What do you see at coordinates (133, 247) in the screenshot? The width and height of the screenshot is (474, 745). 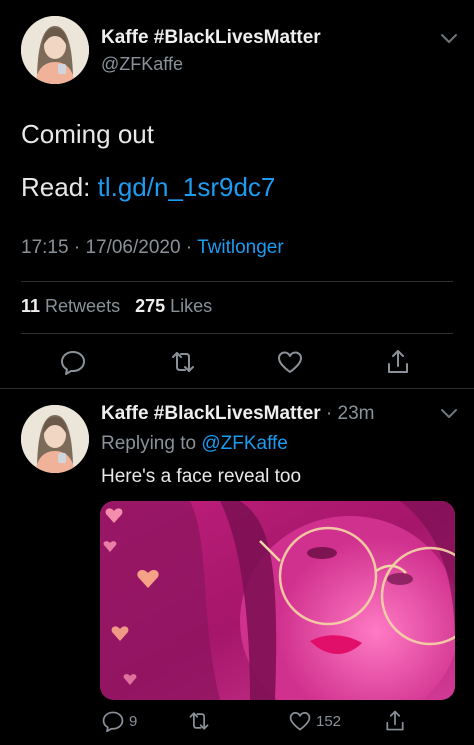 I see `tweet-date: 17/06/2020` at bounding box center [133, 247].